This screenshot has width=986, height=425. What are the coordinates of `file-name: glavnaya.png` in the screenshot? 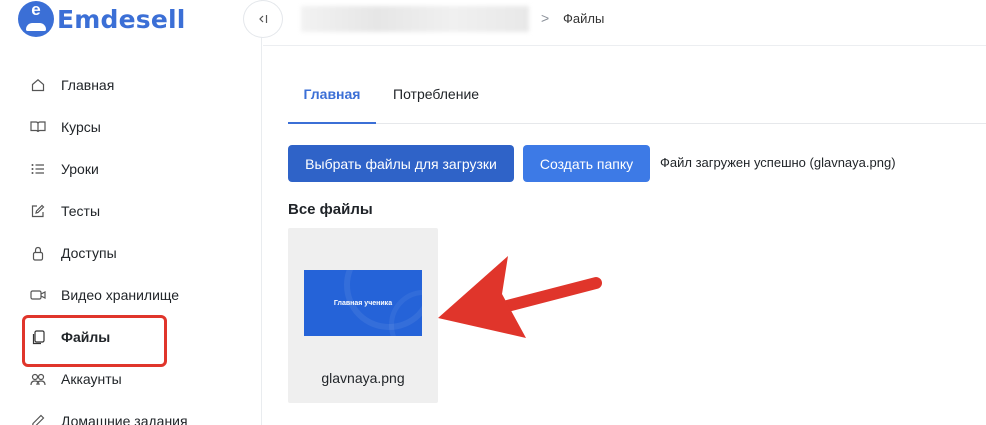 It's located at (363, 378).